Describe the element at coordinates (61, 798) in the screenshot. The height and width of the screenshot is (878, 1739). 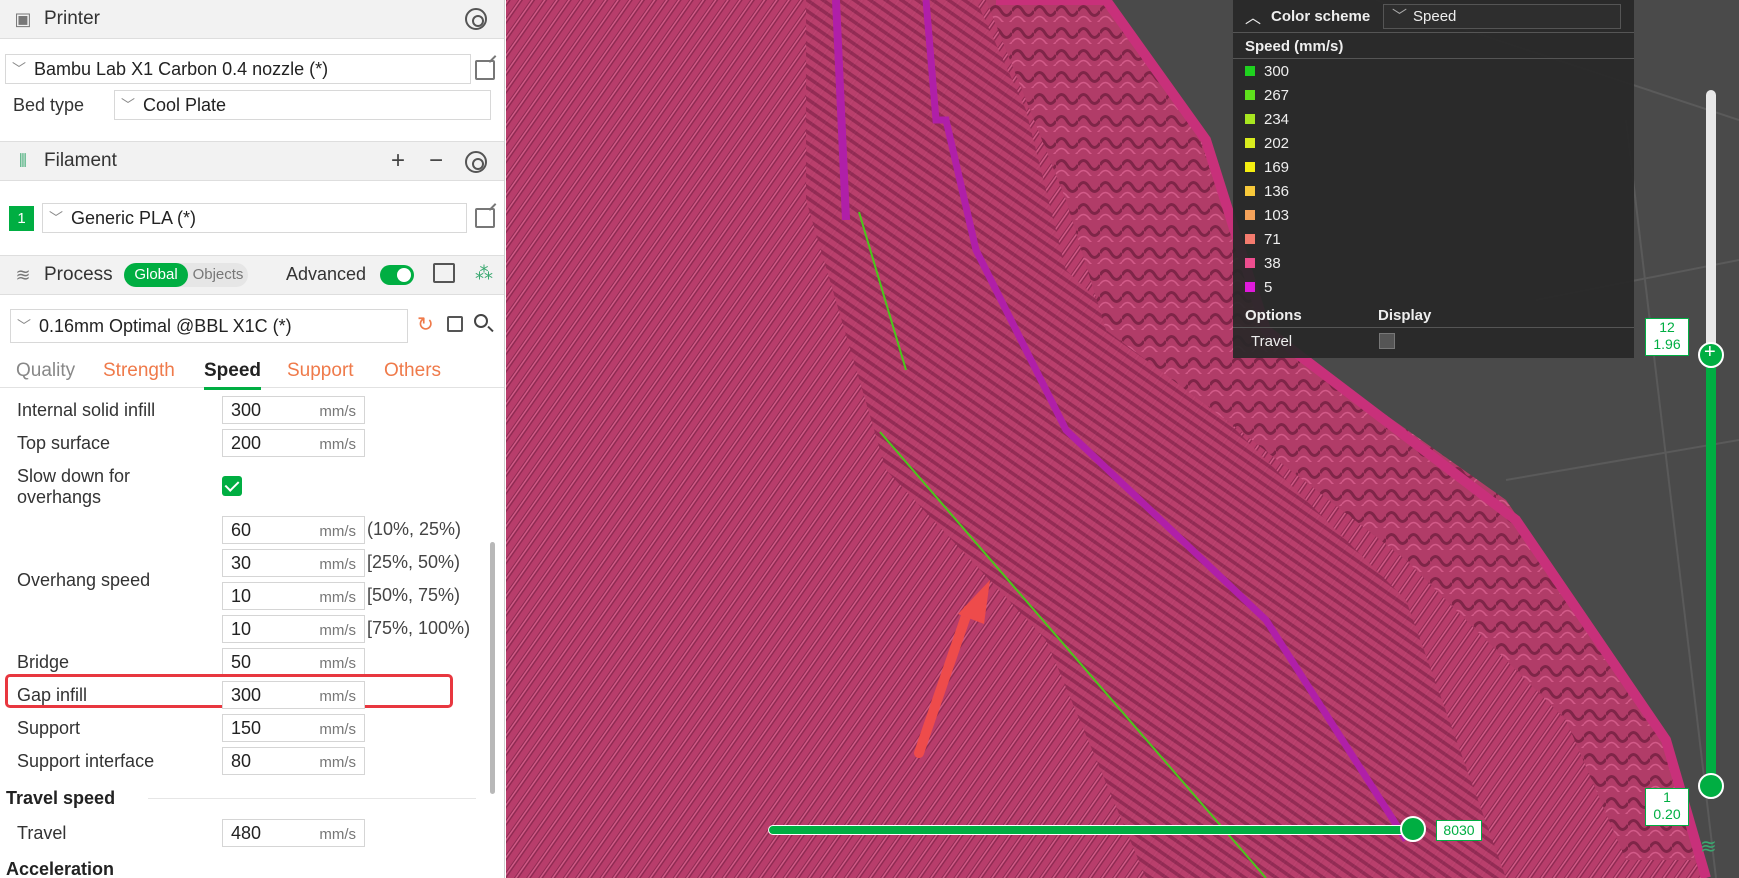
I see `travel-speed-heading: Travel speed` at that location.